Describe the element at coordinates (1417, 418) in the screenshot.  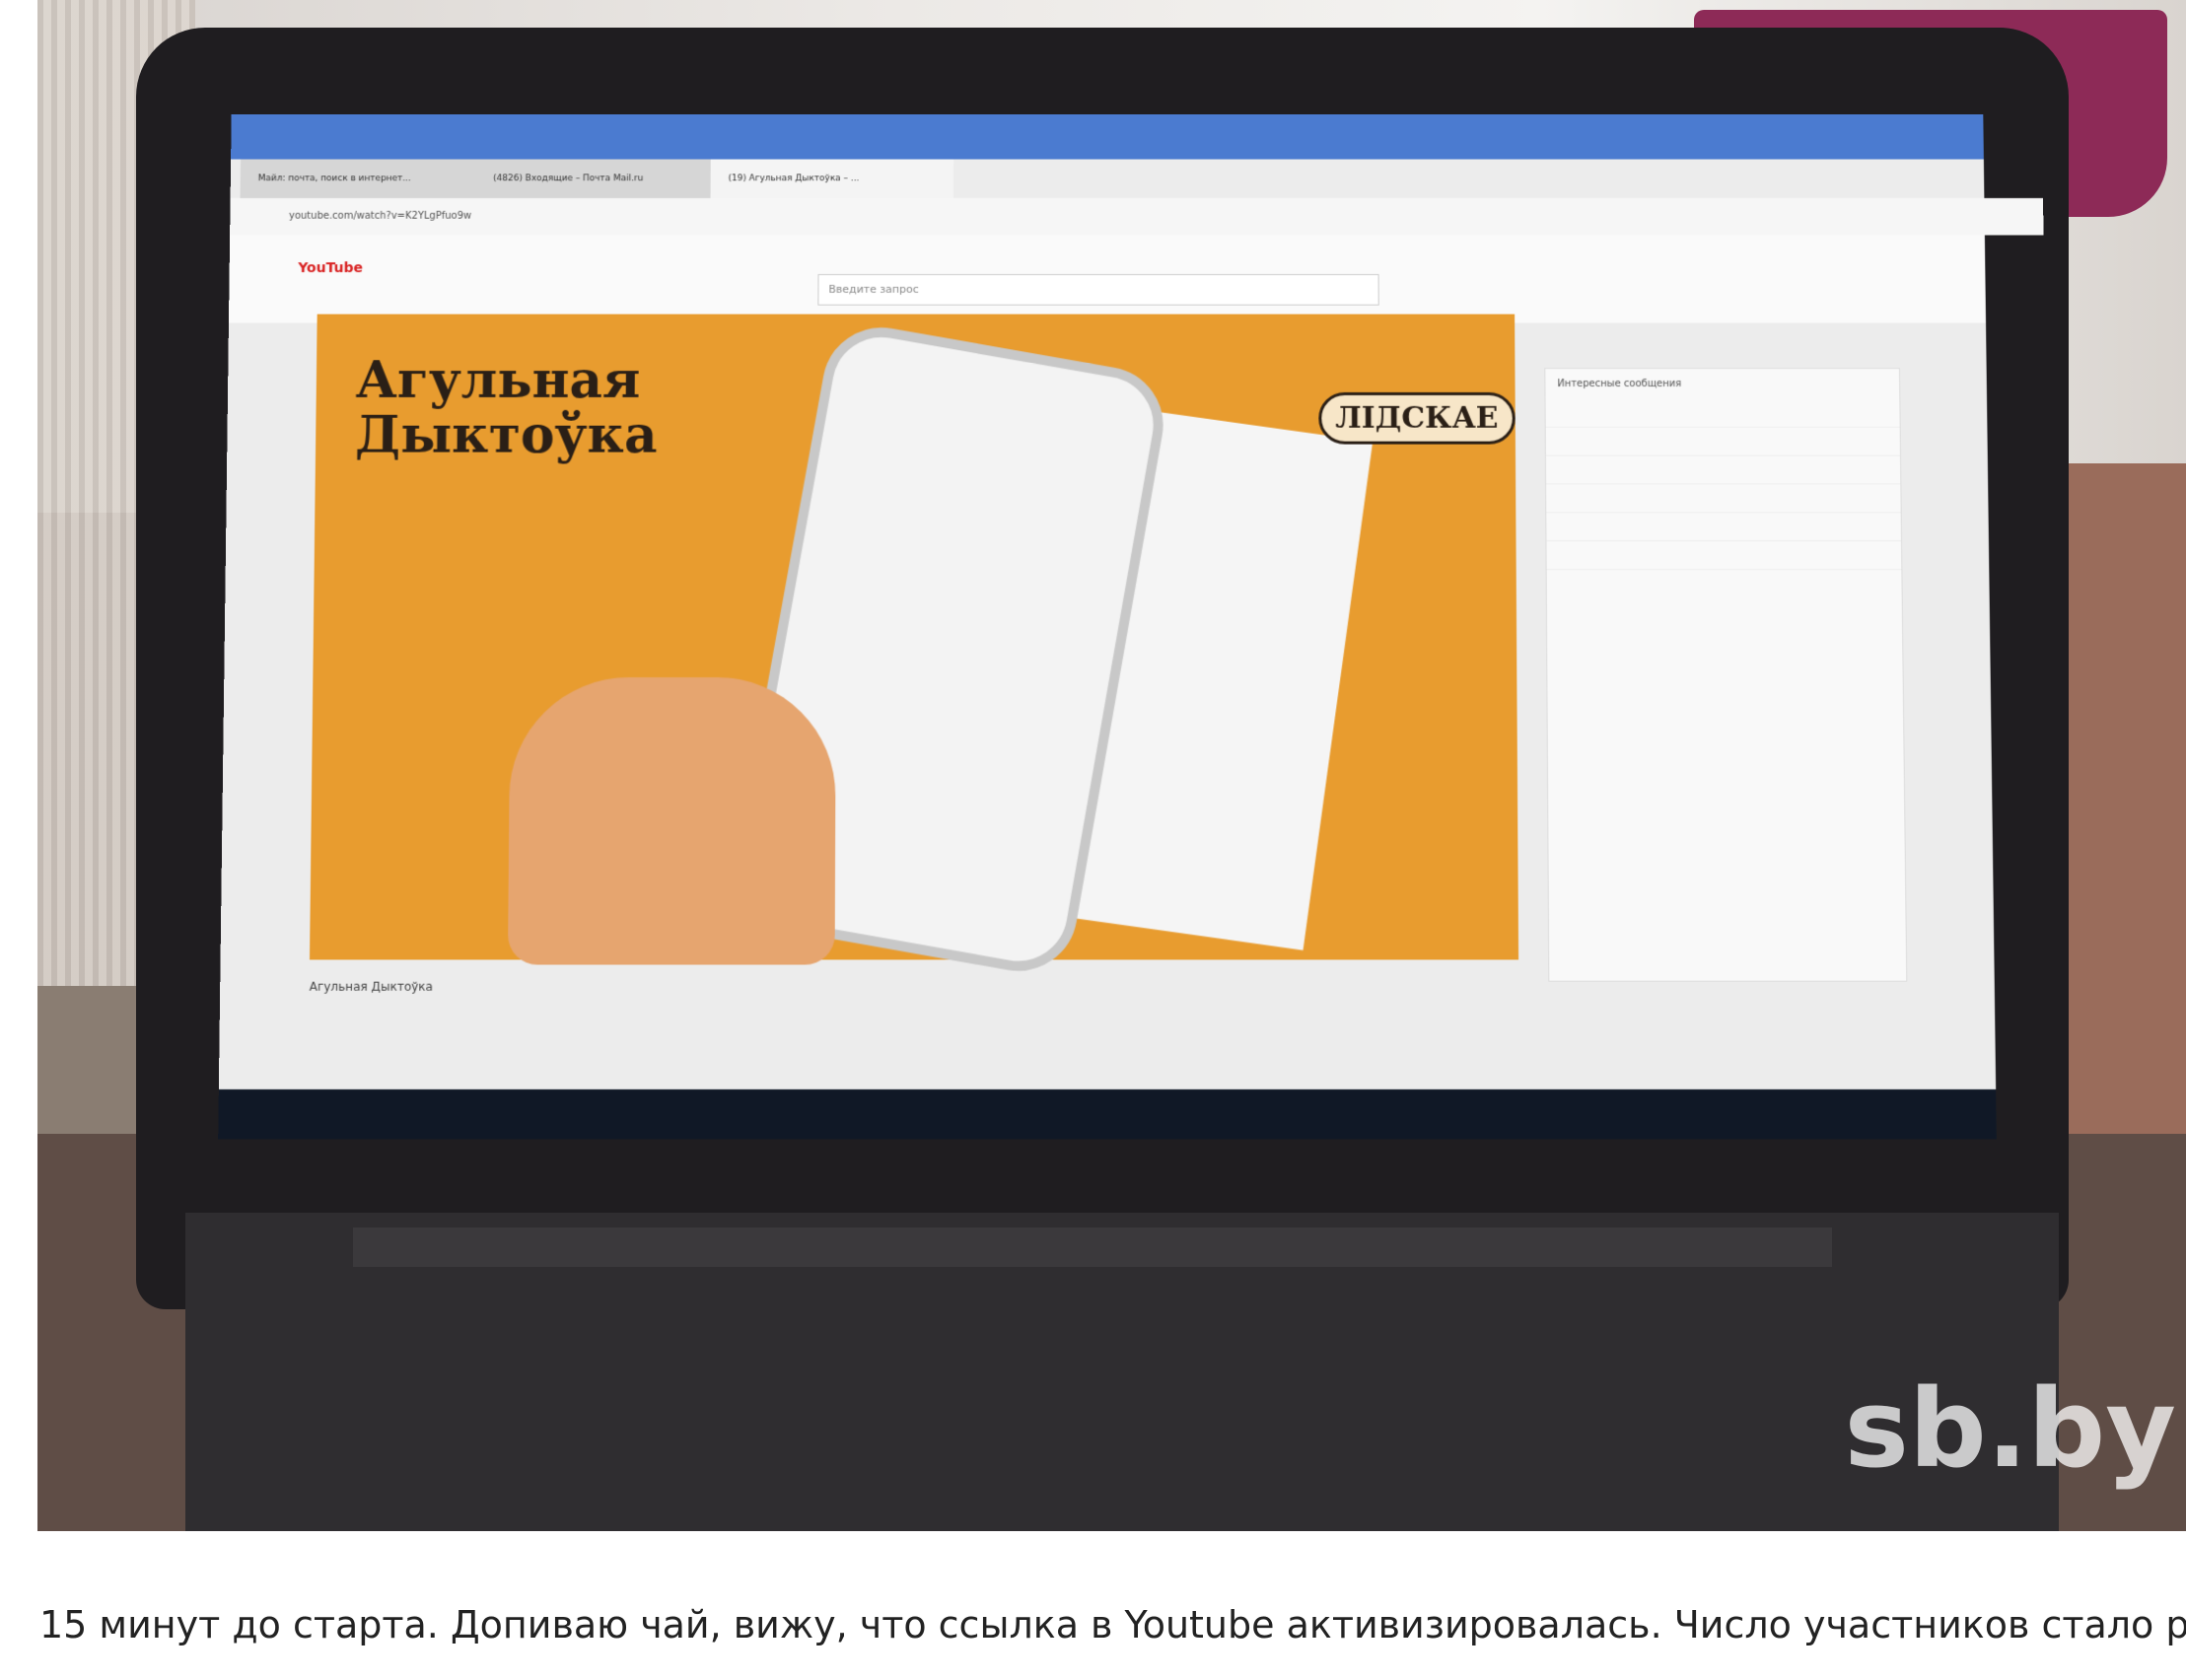
I see `badge-label: ЛІДСКАЕ` at that location.